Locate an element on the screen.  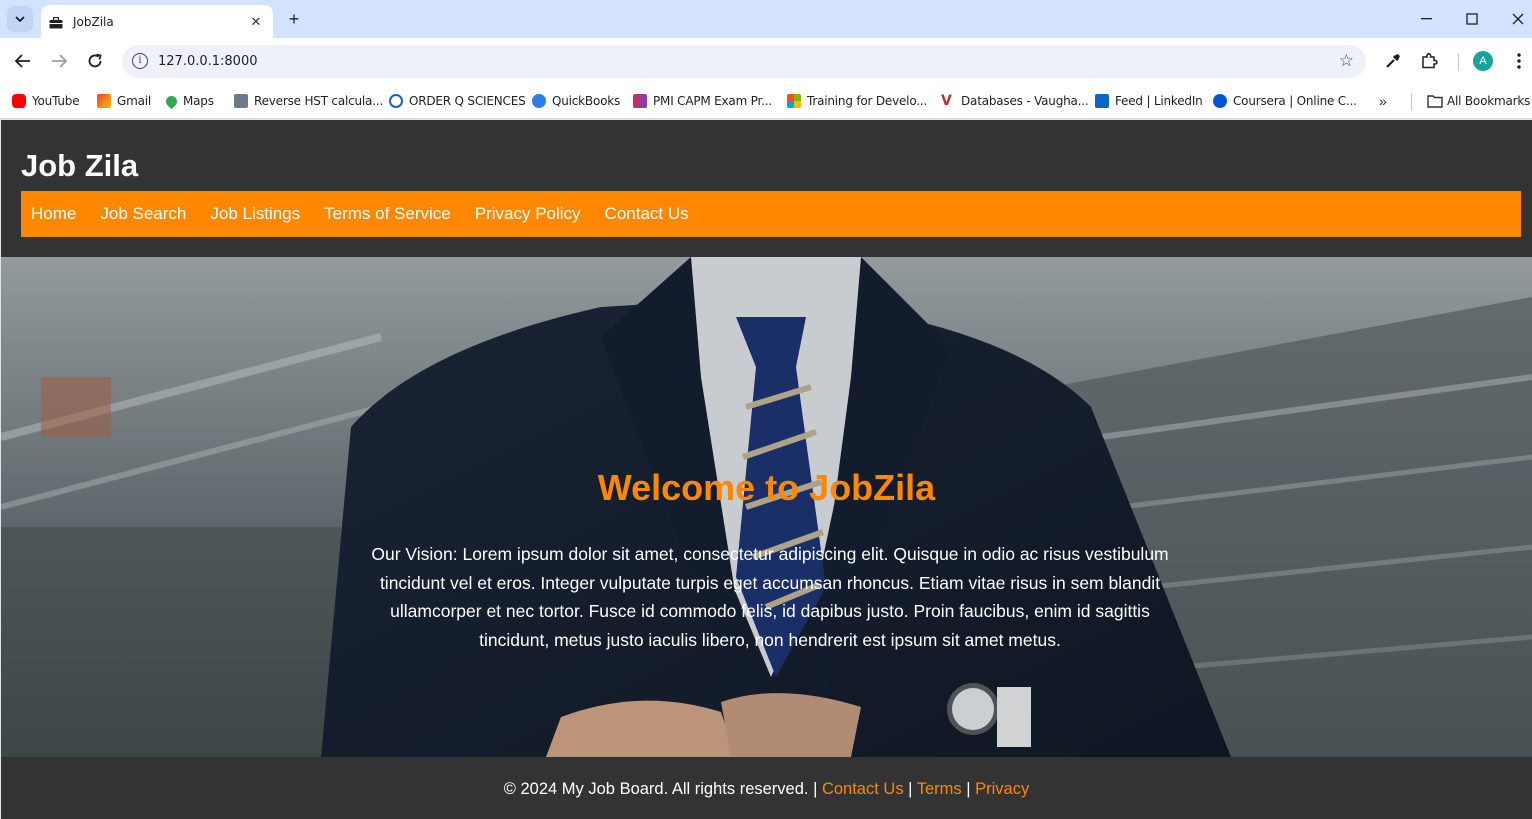
toolbar-divider is located at coordinates (1458, 62).